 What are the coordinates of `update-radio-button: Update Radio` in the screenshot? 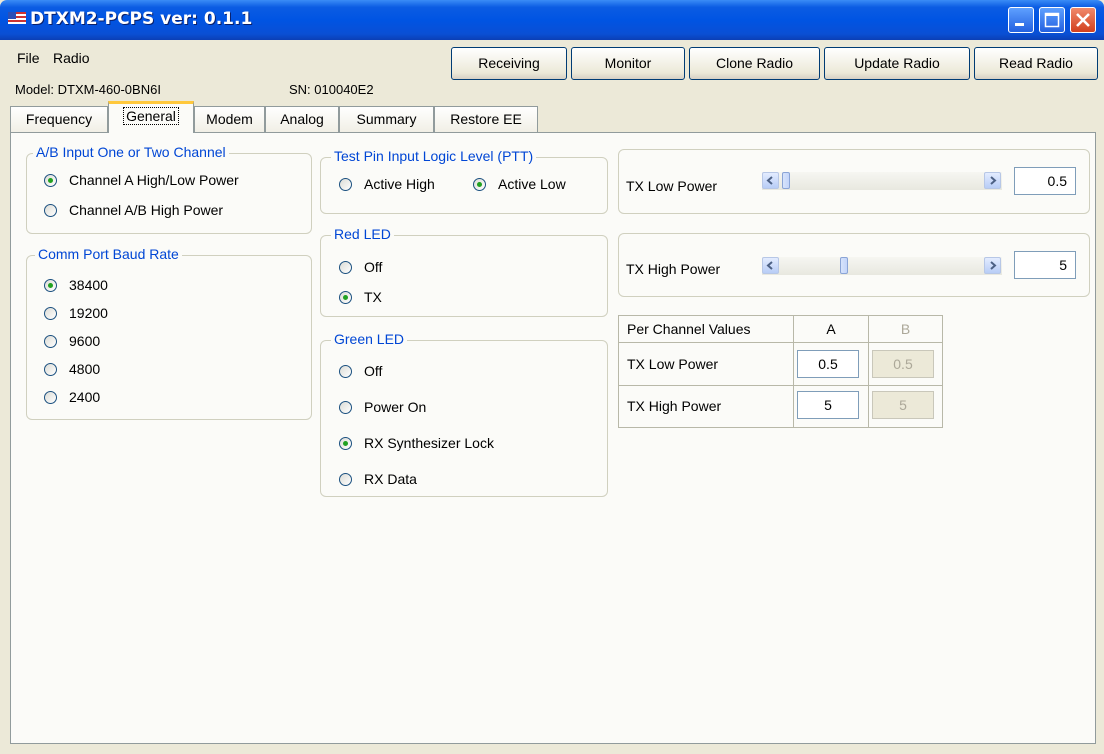 It's located at (897, 63).